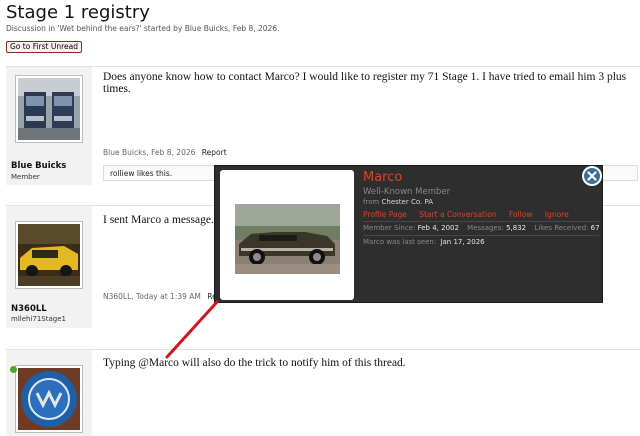 The width and height of the screenshot is (640, 436). Describe the element at coordinates (13, 369) in the screenshot. I see `online-indicator` at that location.